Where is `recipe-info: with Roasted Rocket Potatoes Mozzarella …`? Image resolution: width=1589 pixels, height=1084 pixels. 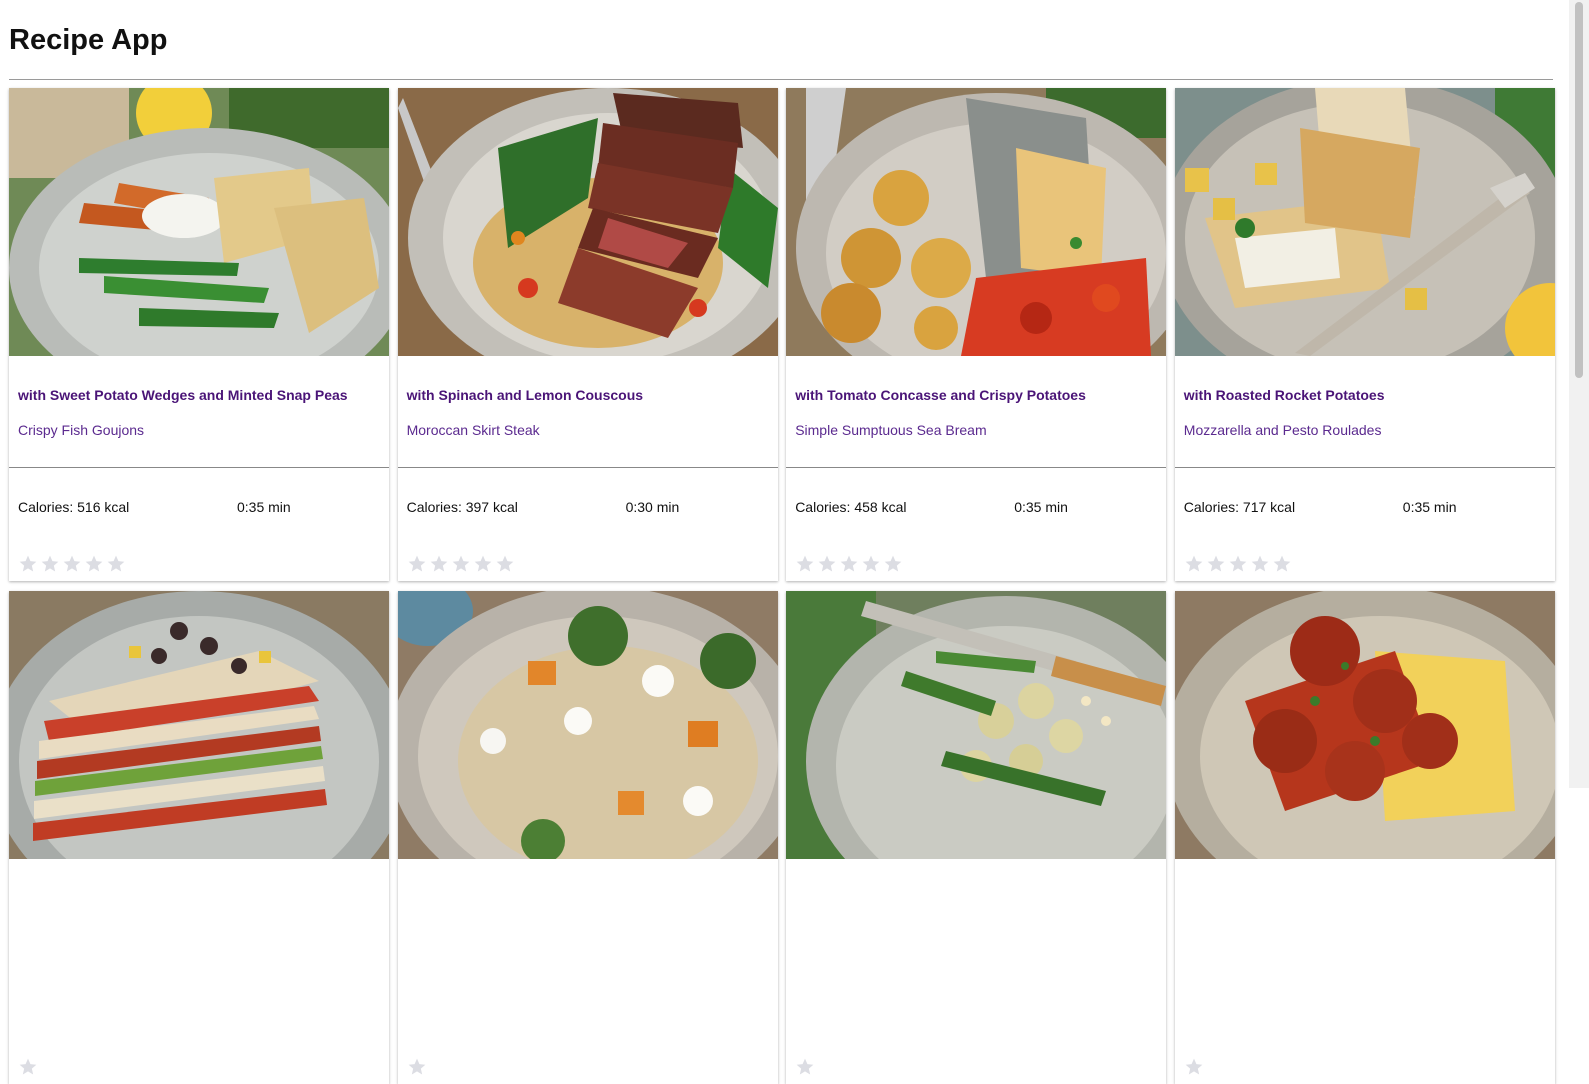
recipe-info: with Roasted Rocket Potatoes Mozzarella … is located at coordinates (1365, 411).